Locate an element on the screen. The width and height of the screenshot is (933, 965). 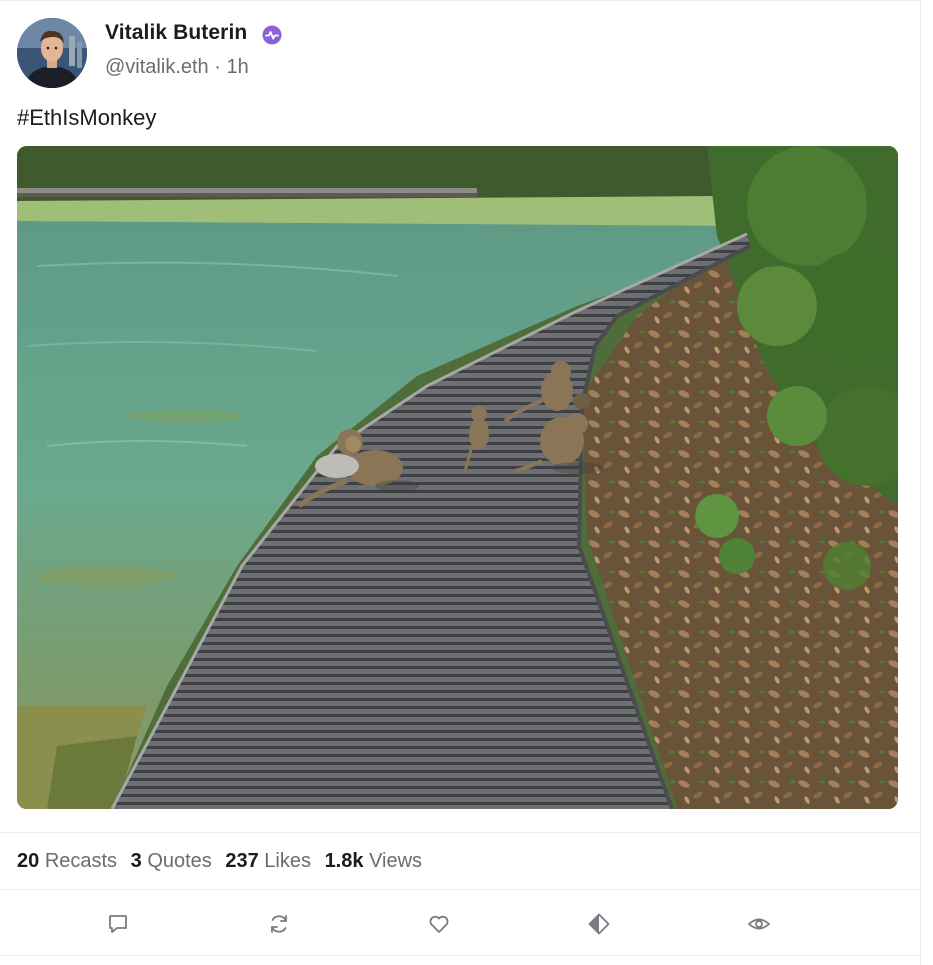
like-button is located at coordinates (439, 924).